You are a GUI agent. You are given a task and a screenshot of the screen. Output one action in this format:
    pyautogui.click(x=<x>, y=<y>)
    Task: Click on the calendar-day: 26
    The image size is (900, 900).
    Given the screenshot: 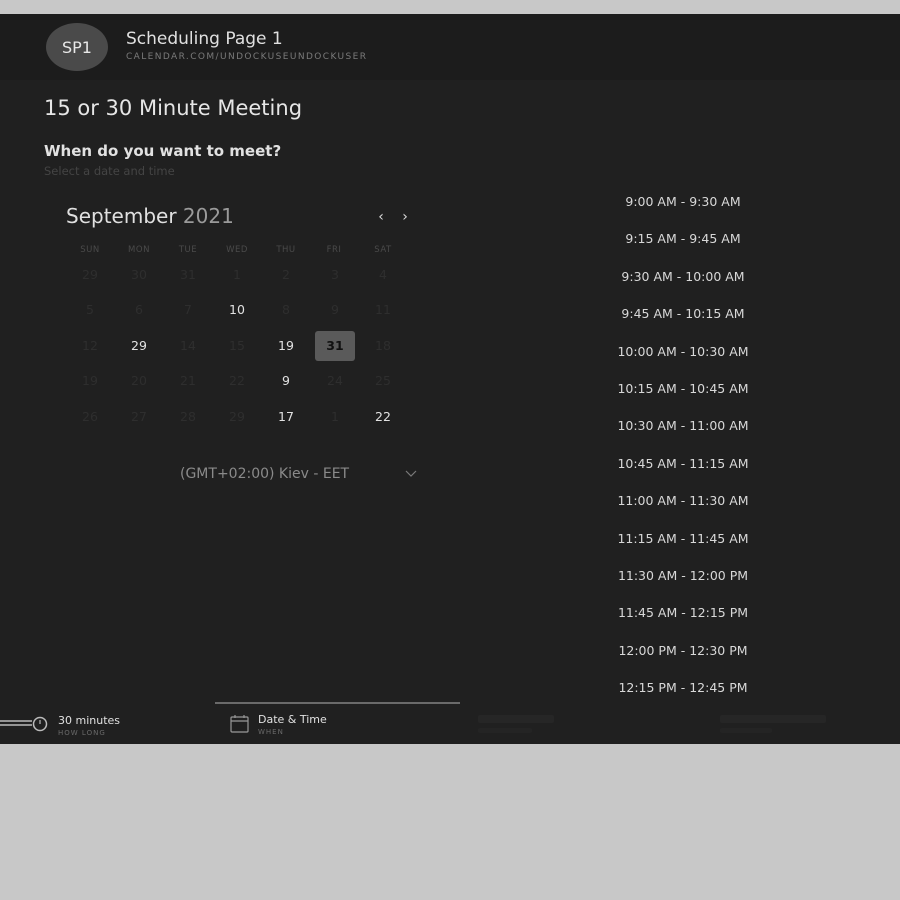 What is the action you would take?
    pyautogui.click(x=90, y=416)
    